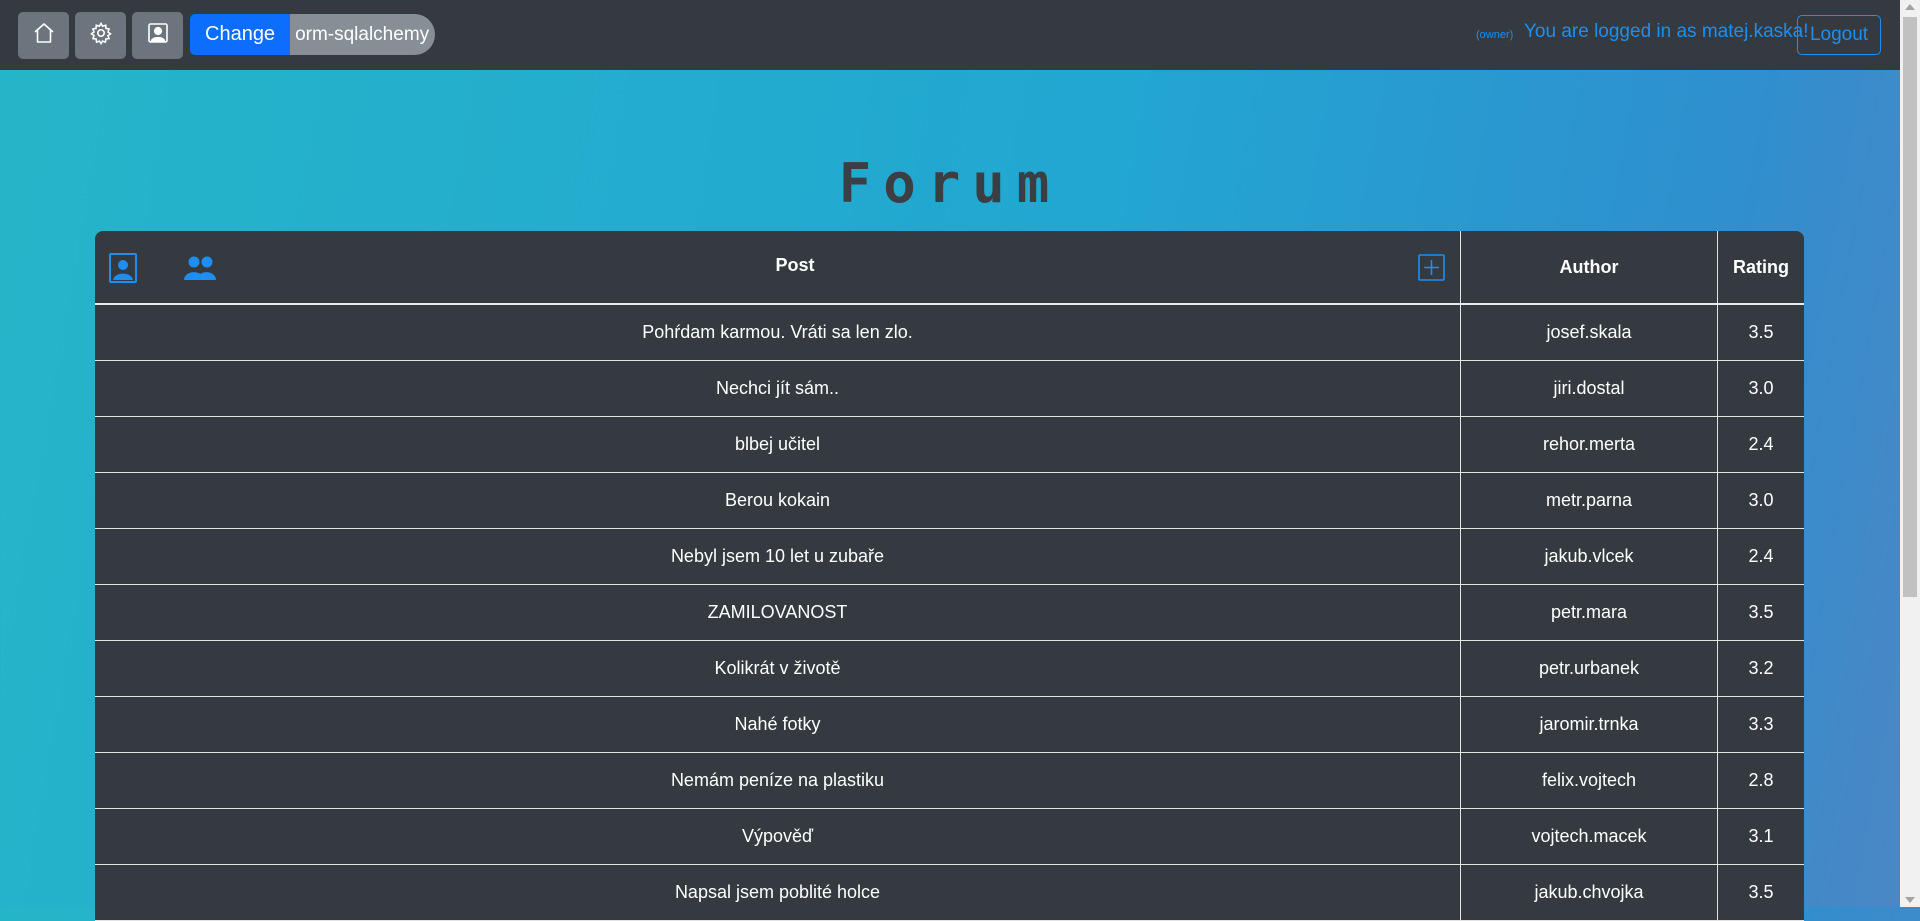 The height and width of the screenshot is (921, 1920). I want to click on rating-column-header: Rating, so click(1761, 266).